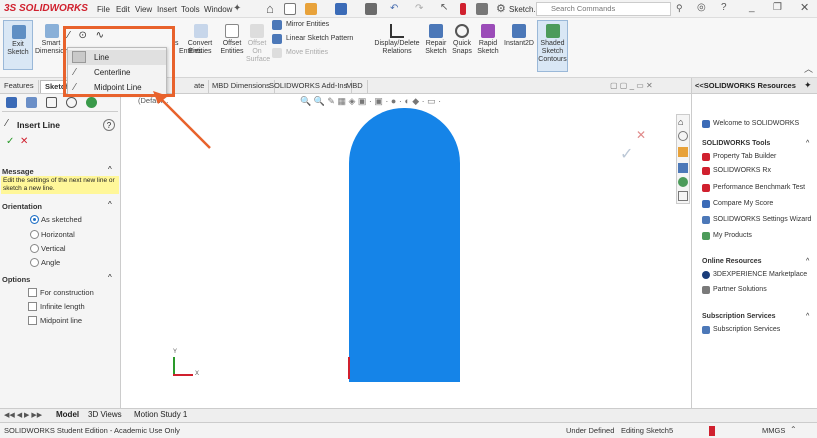  I want to click on message-header: Message, so click(18, 171).